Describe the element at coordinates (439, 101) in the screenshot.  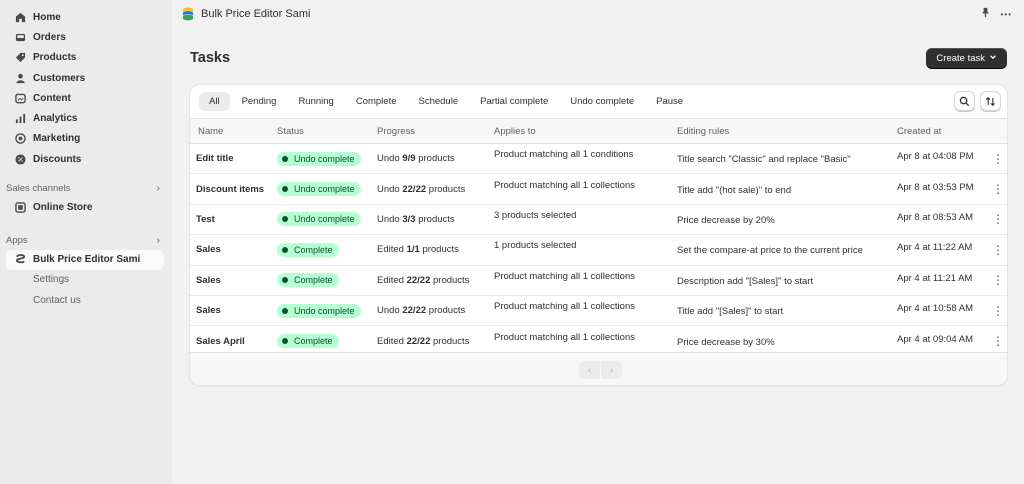
I see `tab-schedule: Schedule` at that location.